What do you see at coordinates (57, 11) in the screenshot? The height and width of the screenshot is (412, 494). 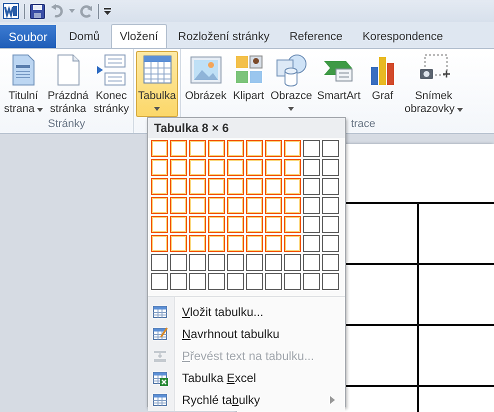 I see `undo-icon` at bounding box center [57, 11].